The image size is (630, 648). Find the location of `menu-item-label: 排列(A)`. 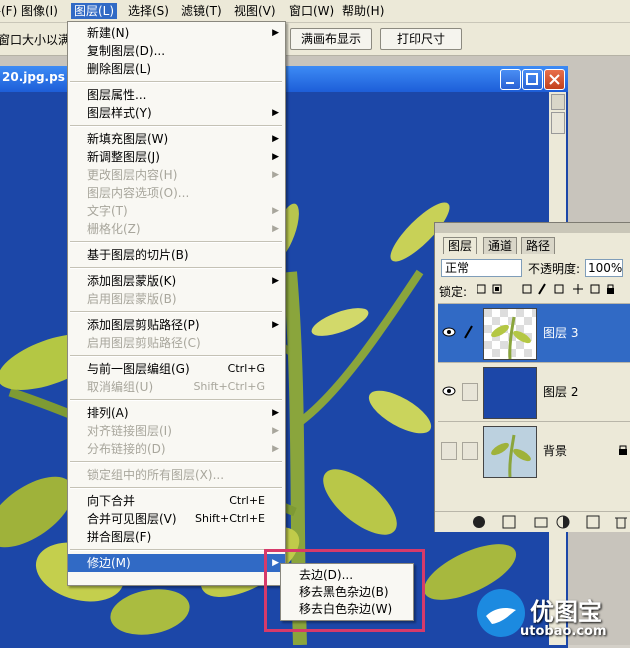

menu-item-label: 排列(A) is located at coordinates (108, 413).